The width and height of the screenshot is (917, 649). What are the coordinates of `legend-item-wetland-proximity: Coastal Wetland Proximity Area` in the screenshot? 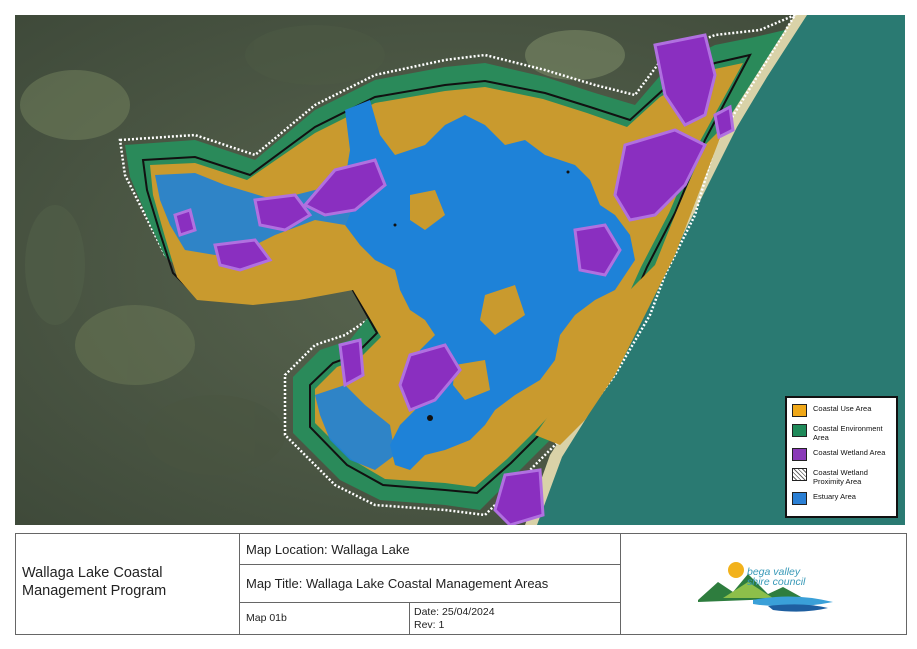 It's located at (842, 477).